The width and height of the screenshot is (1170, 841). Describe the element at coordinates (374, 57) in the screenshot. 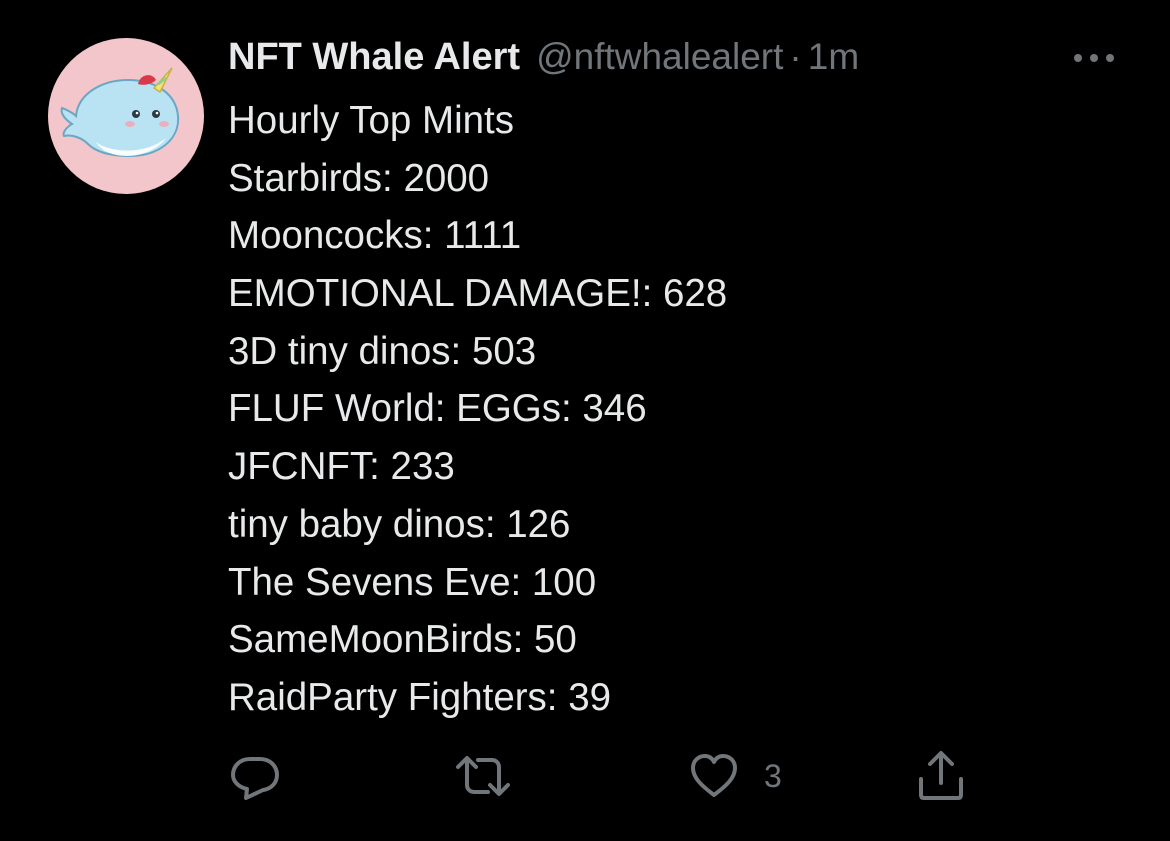

I see `author-display-name: NFT Whale Alert` at that location.